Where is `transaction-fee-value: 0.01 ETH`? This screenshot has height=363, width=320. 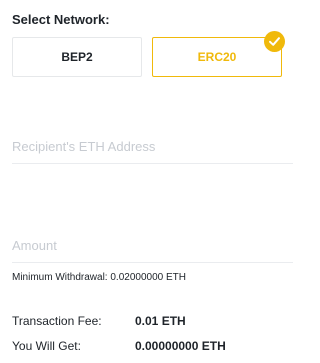
transaction-fee-value: 0.01 ETH is located at coordinates (160, 321).